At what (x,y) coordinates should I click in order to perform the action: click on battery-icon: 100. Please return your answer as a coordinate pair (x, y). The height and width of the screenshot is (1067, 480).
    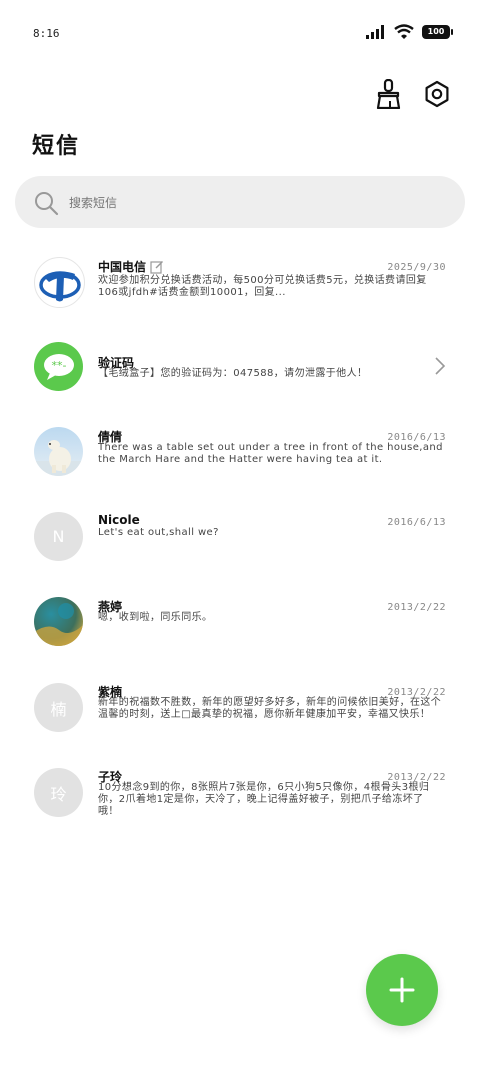
    Looking at the image, I should click on (437, 31).